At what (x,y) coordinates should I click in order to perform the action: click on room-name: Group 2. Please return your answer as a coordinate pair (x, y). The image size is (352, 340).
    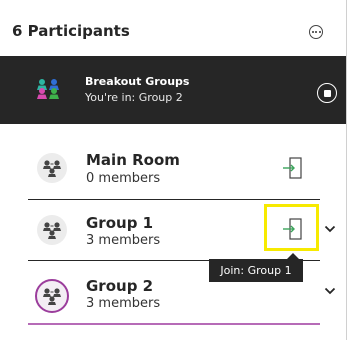
    Looking at the image, I should click on (120, 286).